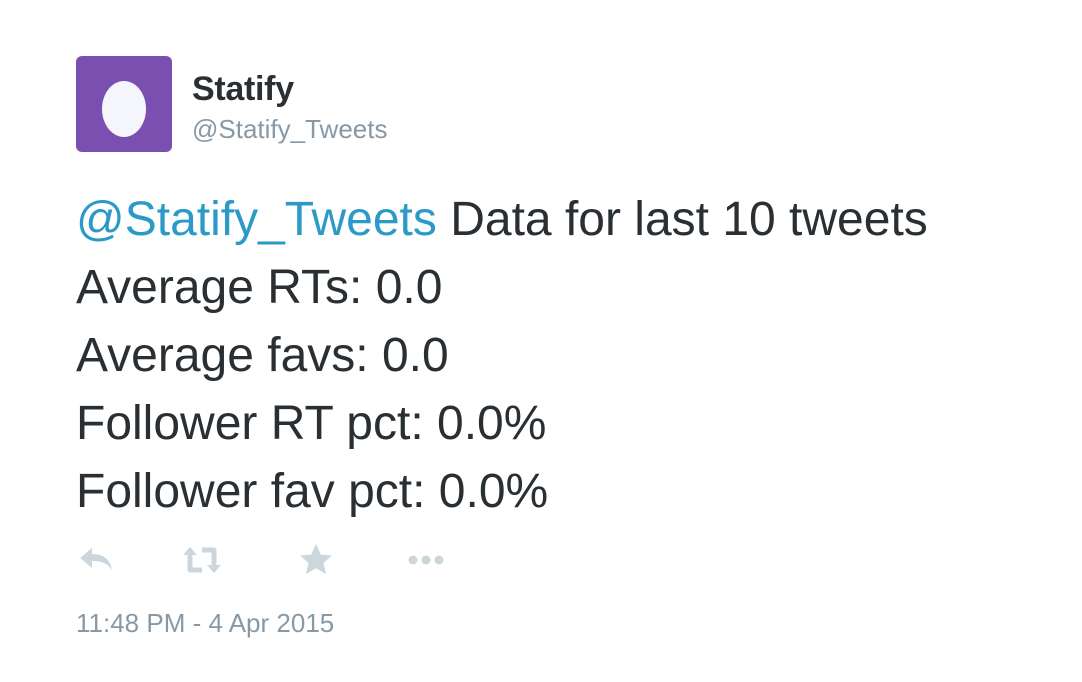 The image size is (1082, 682). I want to click on favorite-button, so click(316, 560).